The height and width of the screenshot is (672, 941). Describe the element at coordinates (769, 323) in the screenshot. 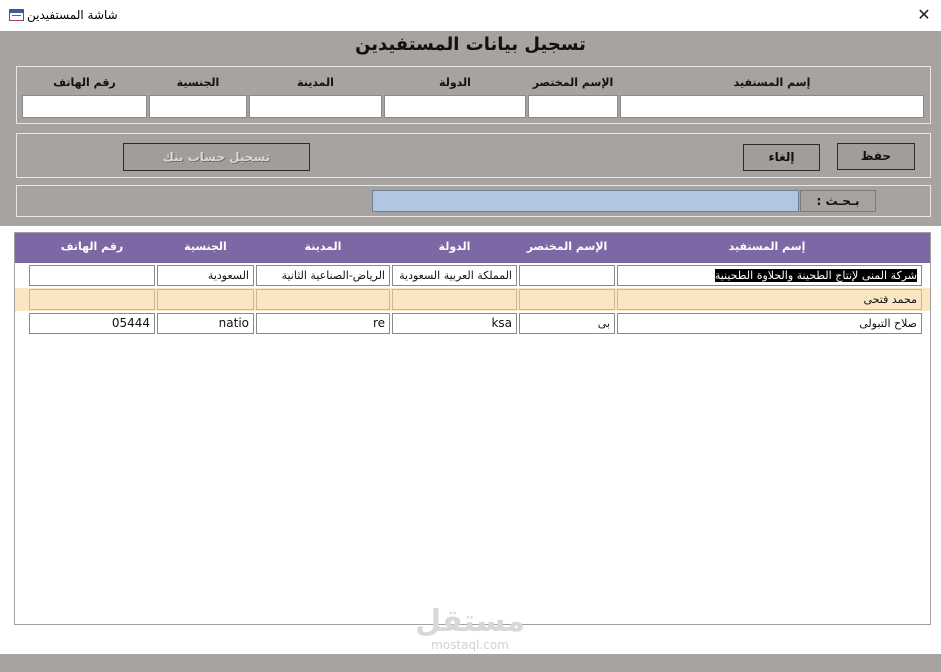

I see `cell-beneficiary-name: صلاح التبولى` at that location.